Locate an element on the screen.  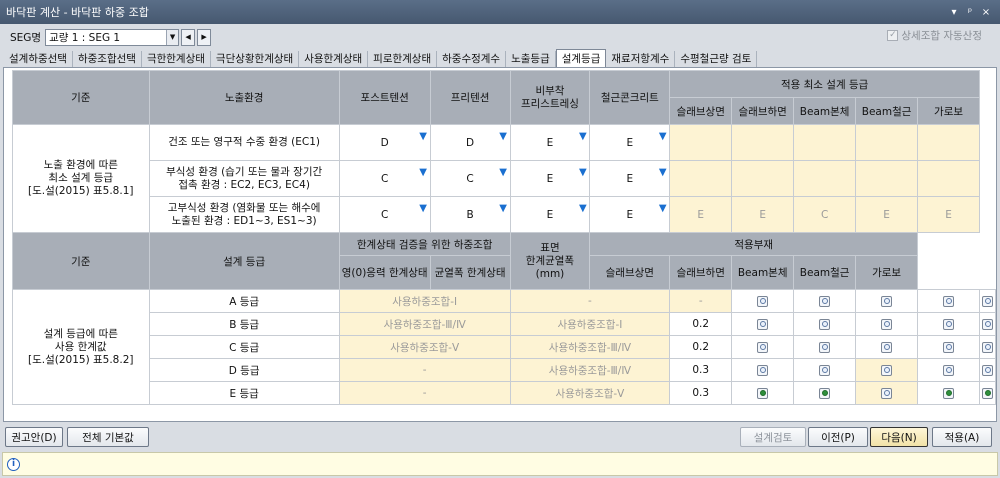
tab-3: 극한한계상태 is located at coordinates (176, 59).